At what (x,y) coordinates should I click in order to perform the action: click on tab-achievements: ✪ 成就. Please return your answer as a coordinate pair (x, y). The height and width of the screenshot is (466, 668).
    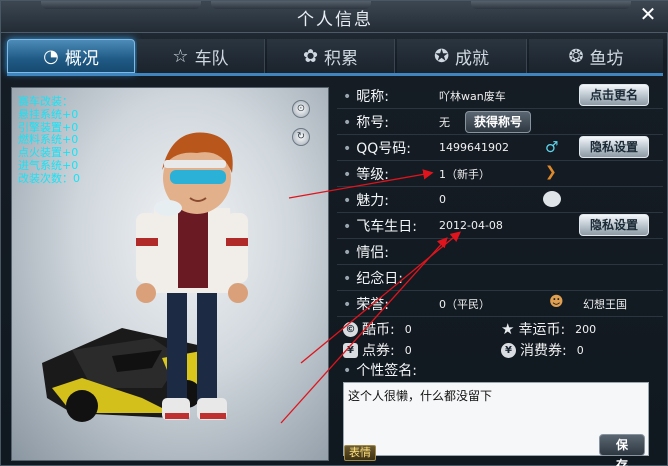
    Looking at the image, I should click on (462, 56).